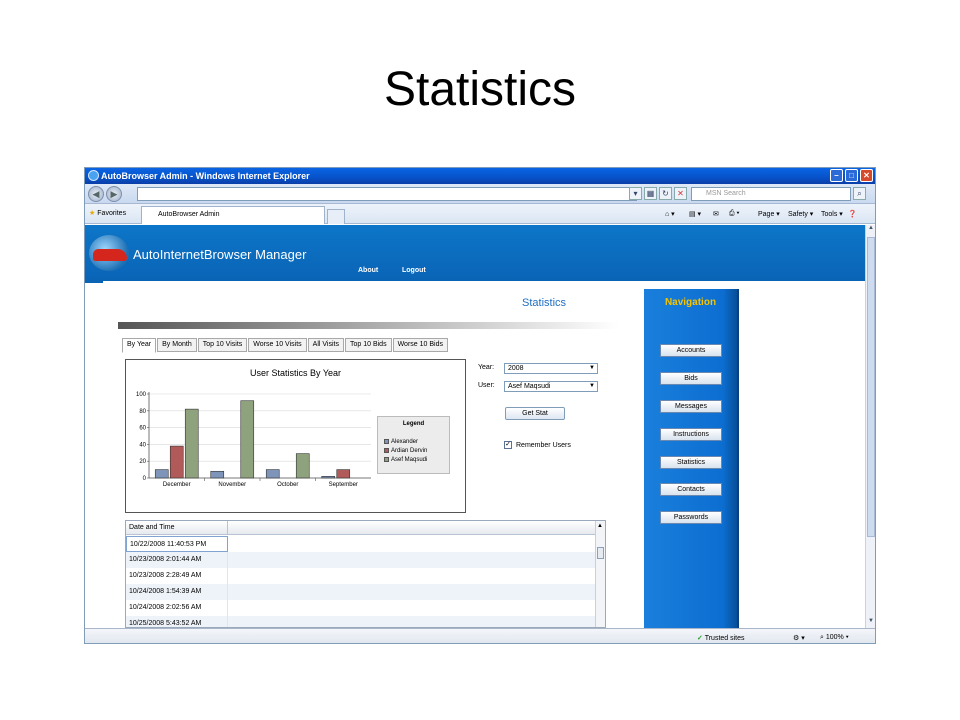 The width and height of the screenshot is (960, 720). Describe the element at coordinates (508, 445) in the screenshot. I see `remember-users-checkbox: ✓` at that location.